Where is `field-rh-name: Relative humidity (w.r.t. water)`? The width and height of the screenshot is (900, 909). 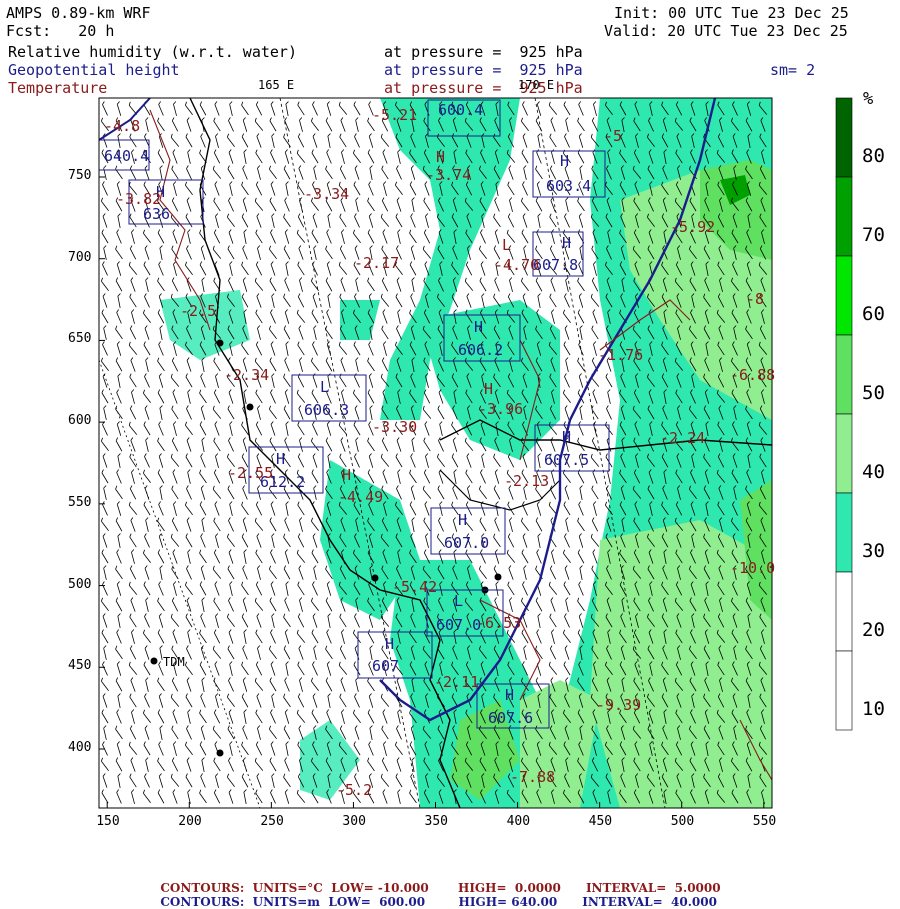 field-rh-name: Relative humidity (w.r.t. water) is located at coordinates (152, 52).